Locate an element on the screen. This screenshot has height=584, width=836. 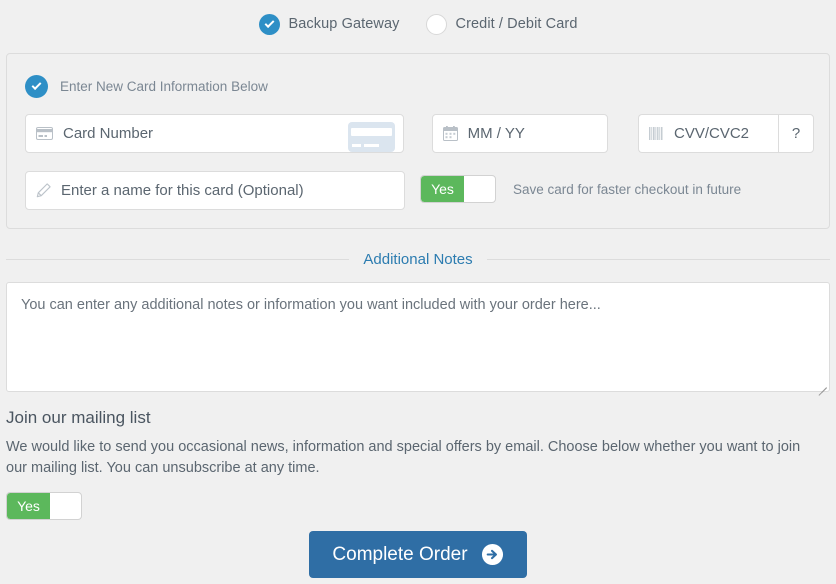
card-expiry-input: MM / YY is located at coordinates (519, 133).